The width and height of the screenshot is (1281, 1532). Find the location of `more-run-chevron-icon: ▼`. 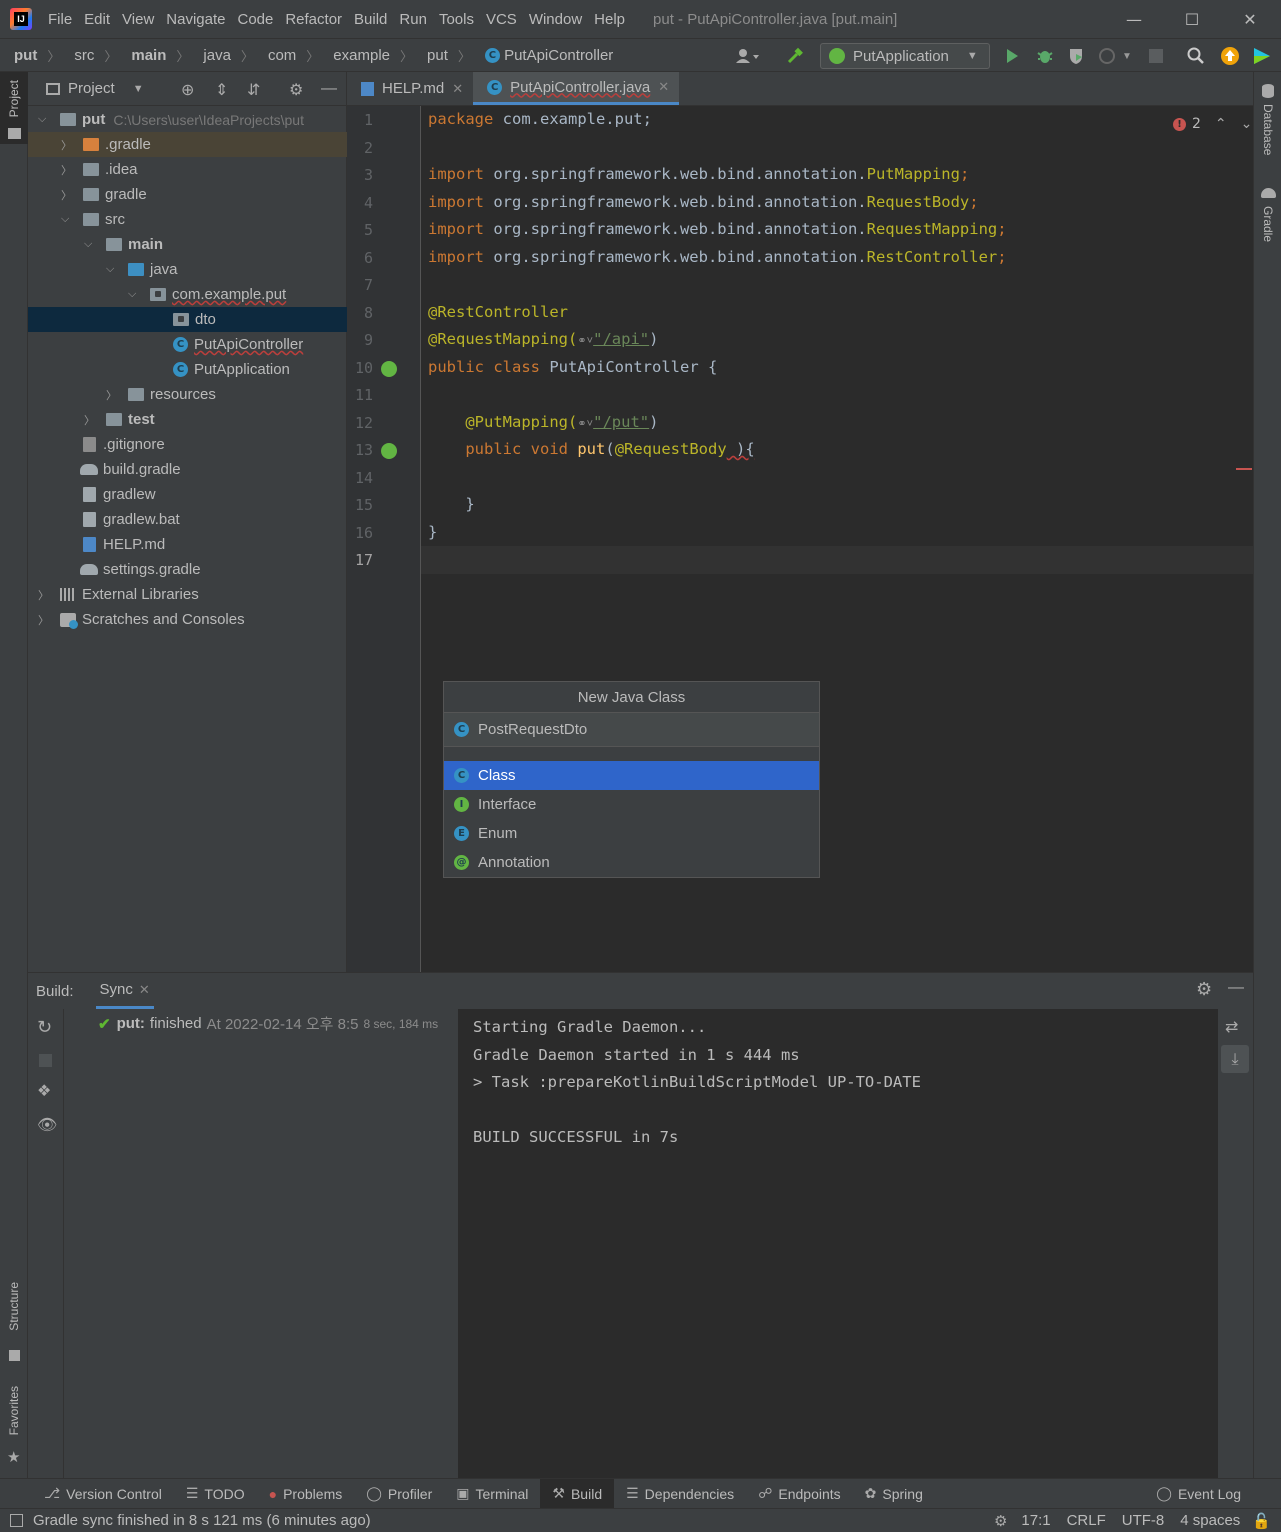

more-run-chevron-icon: ▼ is located at coordinates (1127, 56).